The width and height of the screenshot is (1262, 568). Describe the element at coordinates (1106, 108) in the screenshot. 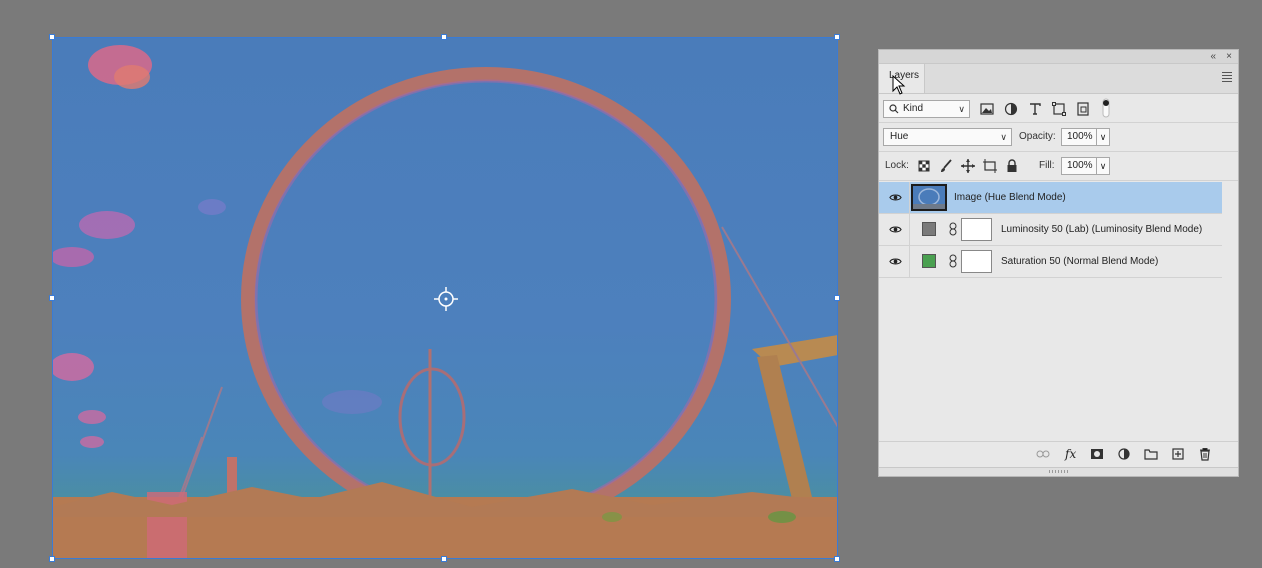

I see `filter-toggle-icon` at that location.